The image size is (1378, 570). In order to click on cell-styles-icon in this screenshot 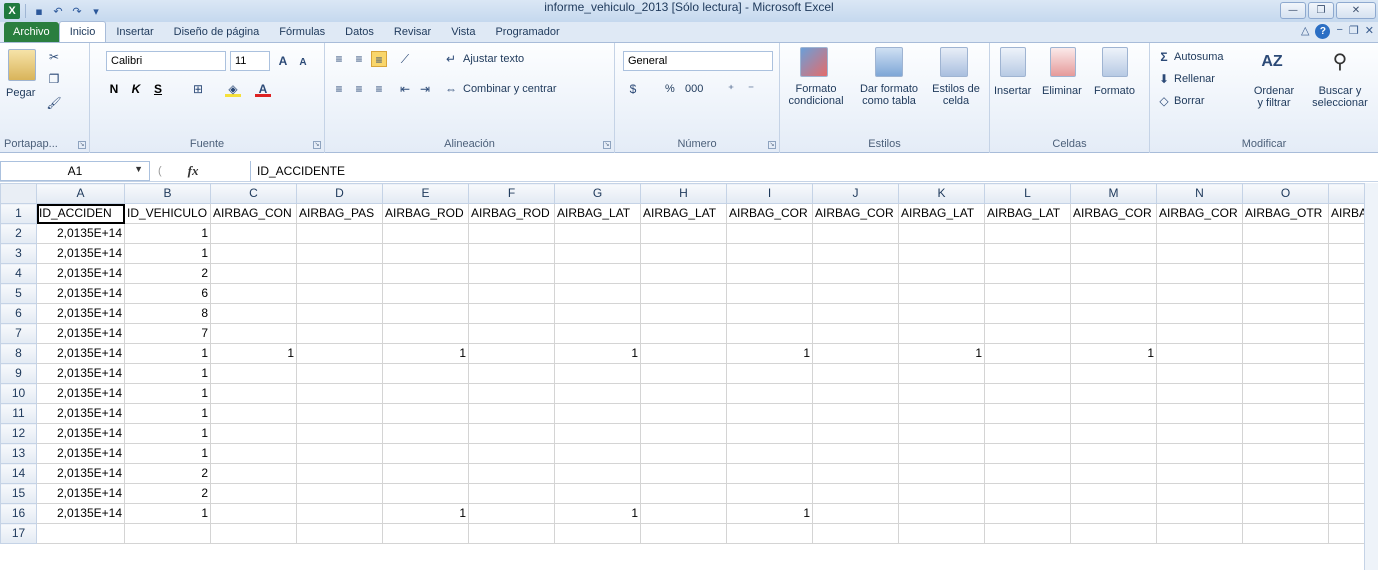, I will do `click(954, 62)`.